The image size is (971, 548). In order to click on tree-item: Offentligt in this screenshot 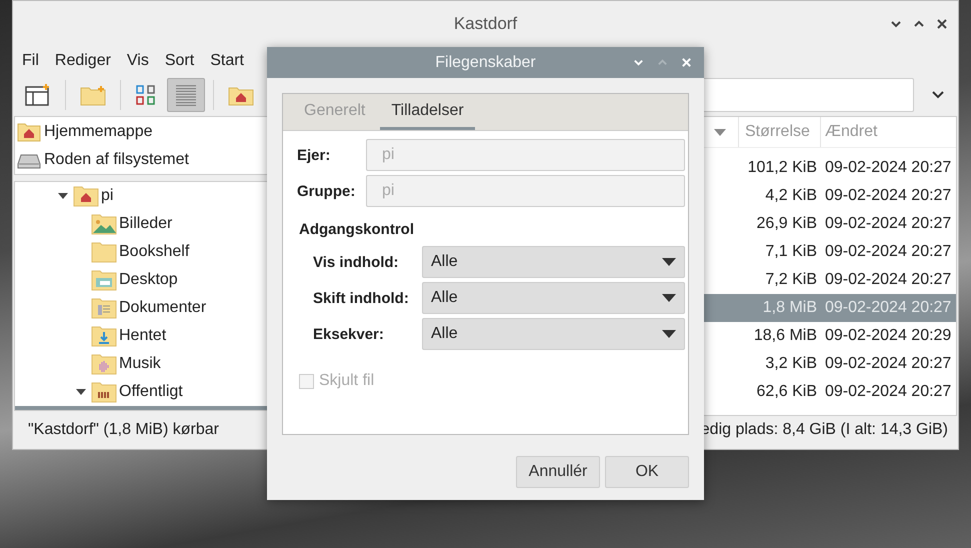, I will do `click(141, 392)`.